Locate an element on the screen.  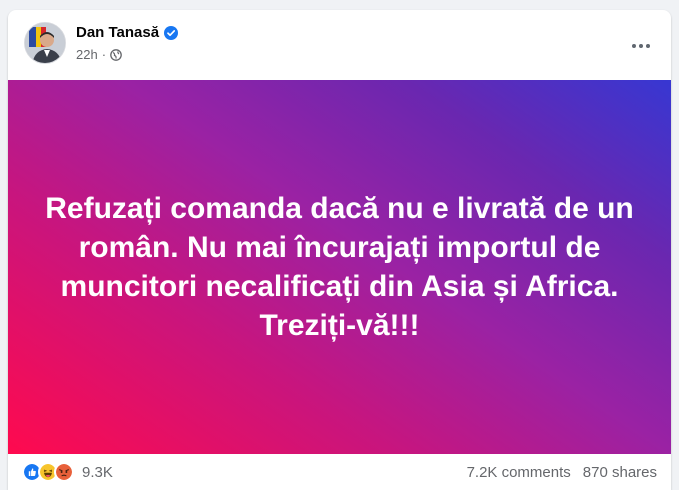
author-avatar is located at coordinates (45, 43).